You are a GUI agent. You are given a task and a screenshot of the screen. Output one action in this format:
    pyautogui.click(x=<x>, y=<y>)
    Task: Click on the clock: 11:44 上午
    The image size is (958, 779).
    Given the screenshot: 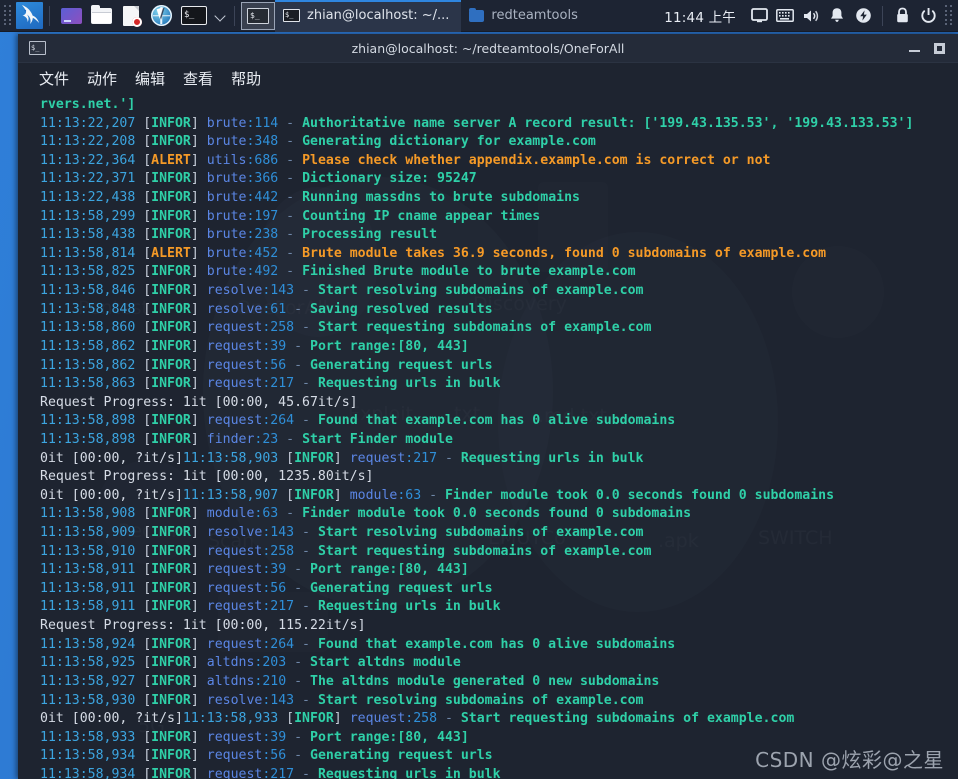 What is the action you would take?
    pyautogui.click(x=700, y=16)
    